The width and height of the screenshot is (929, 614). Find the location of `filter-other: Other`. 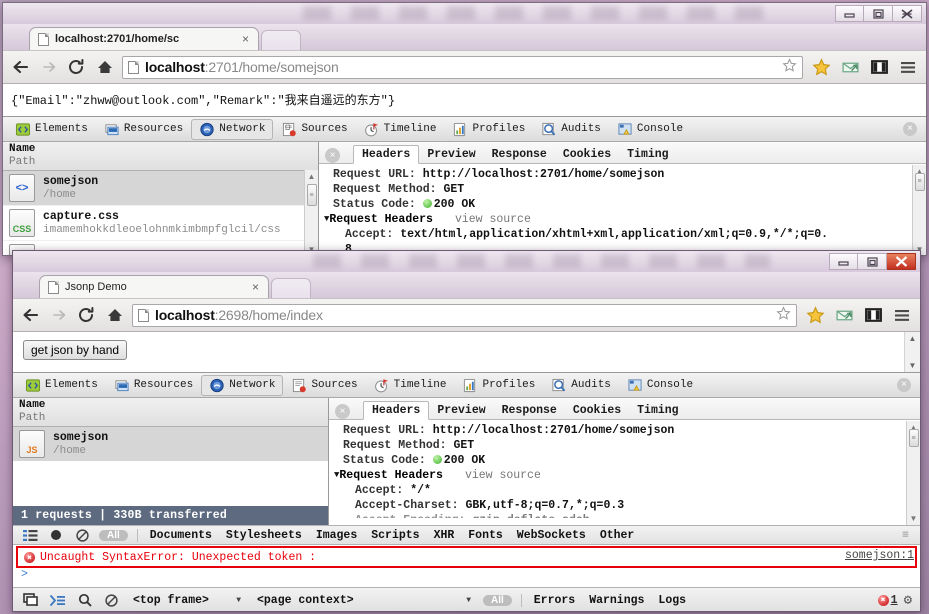

filter-other: Other is located at coordinates (617, 535).